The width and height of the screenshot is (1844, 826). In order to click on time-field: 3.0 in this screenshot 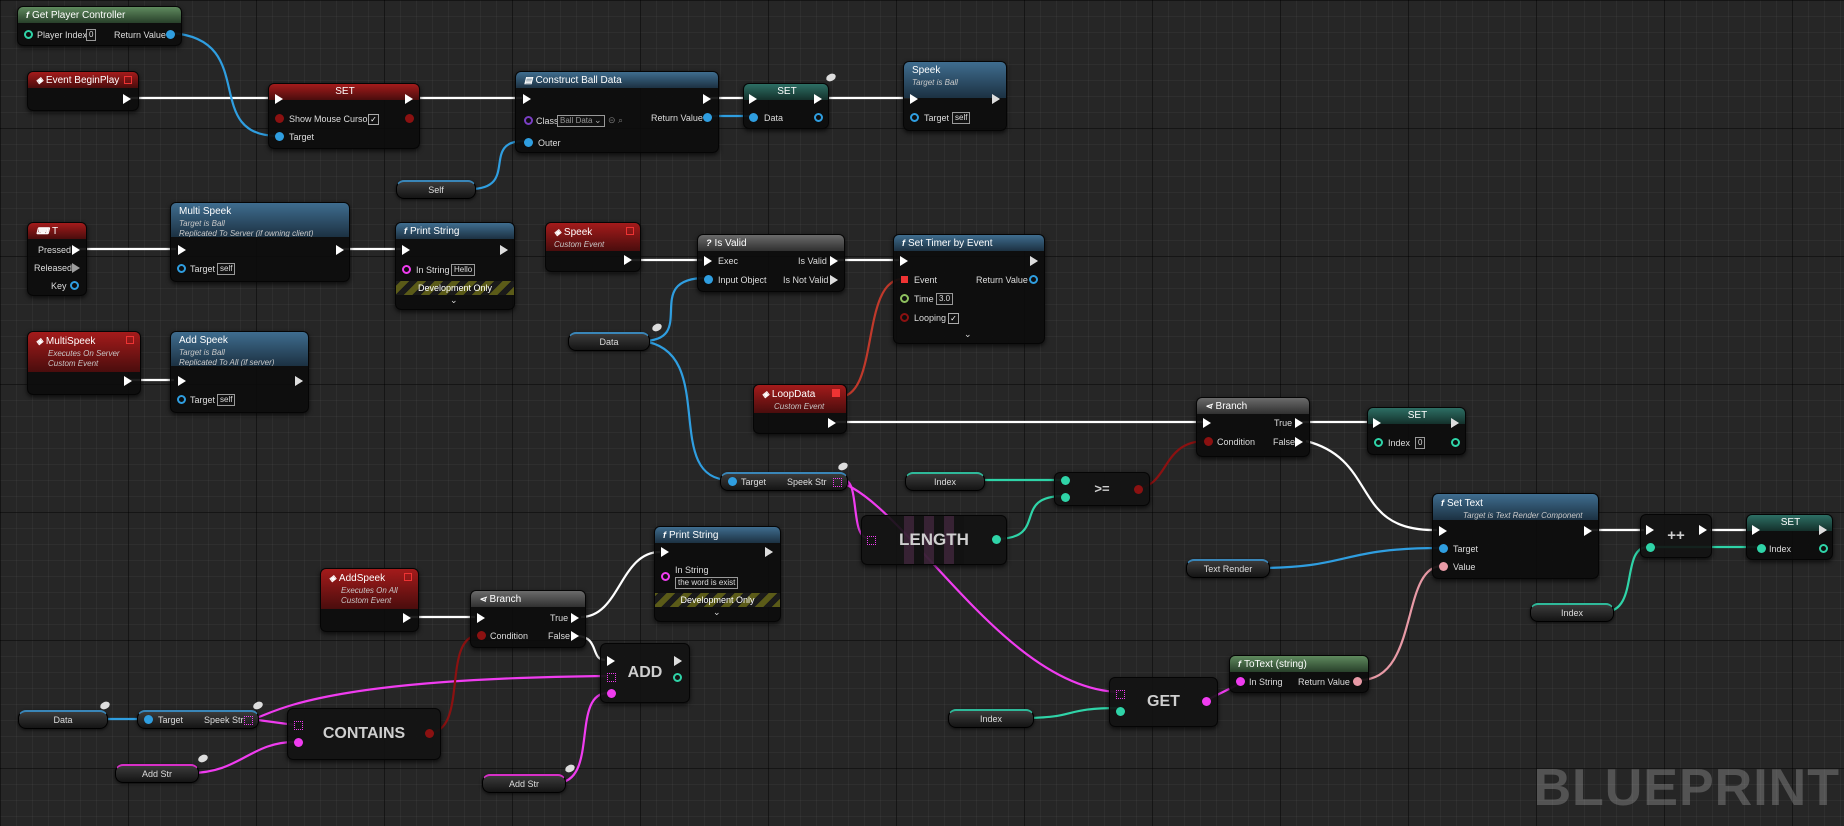, I will do `click(945, 299)`.